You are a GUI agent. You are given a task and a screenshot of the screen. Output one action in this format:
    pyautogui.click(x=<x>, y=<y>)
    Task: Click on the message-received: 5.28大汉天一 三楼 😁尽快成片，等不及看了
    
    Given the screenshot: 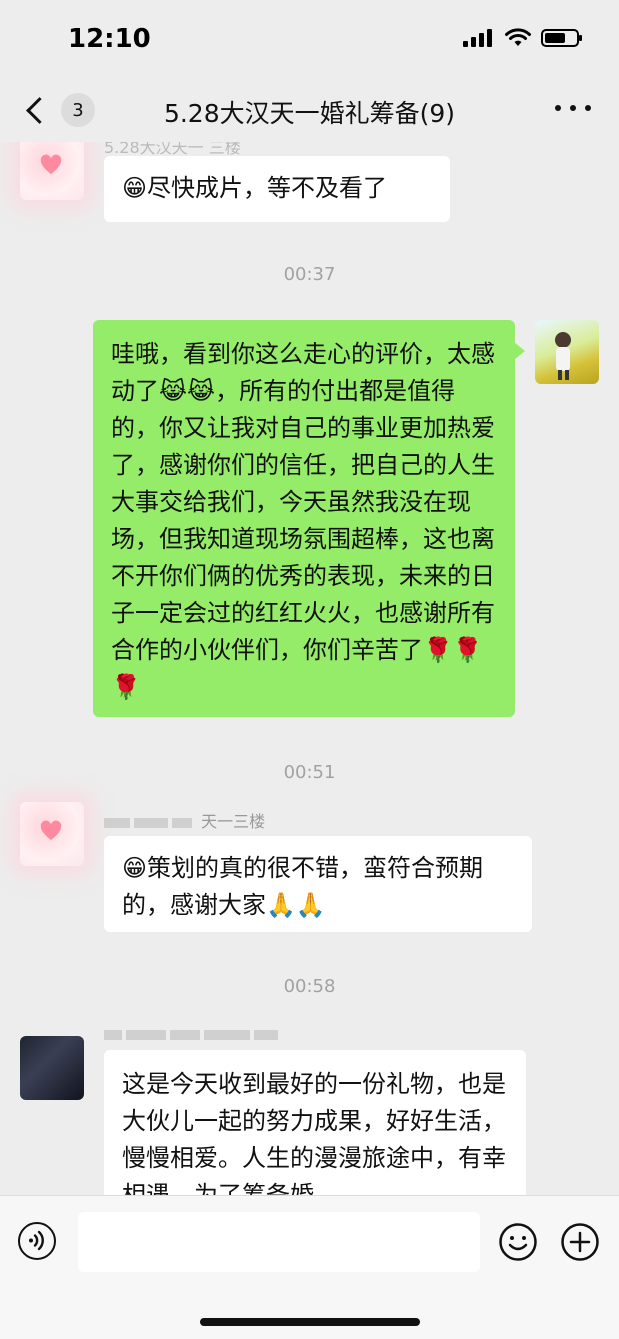 What is the action you would take?
    pyautogui.click(x=309, y=187)
    